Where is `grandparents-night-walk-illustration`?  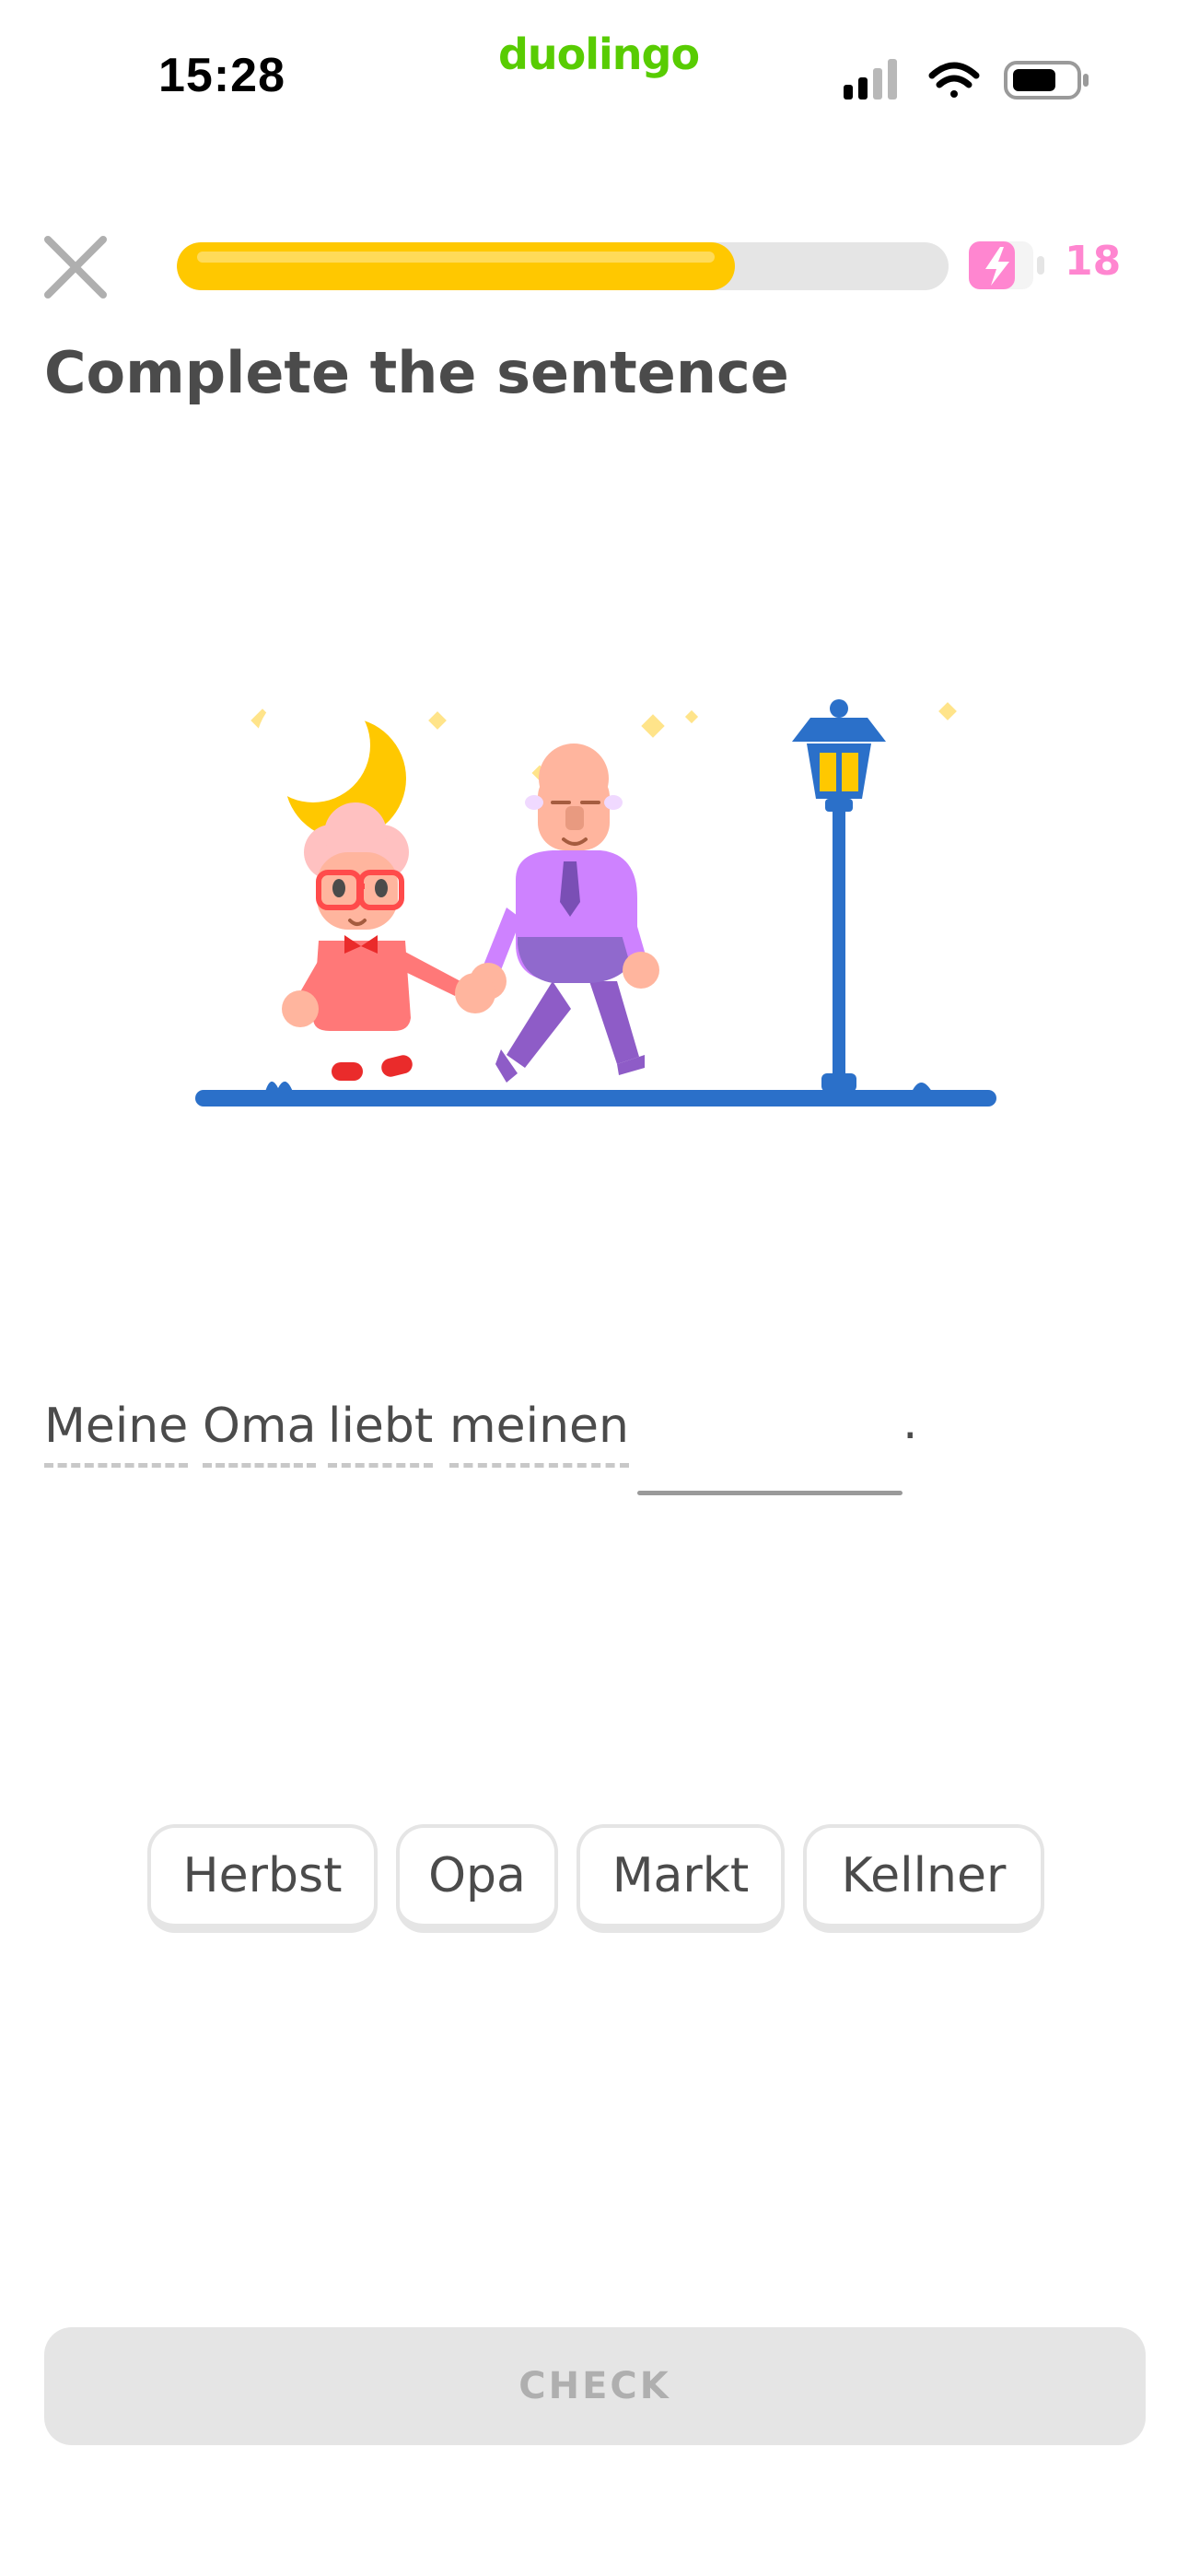 grandparents-night-walk-illustration is located at coordinates (598, 898).